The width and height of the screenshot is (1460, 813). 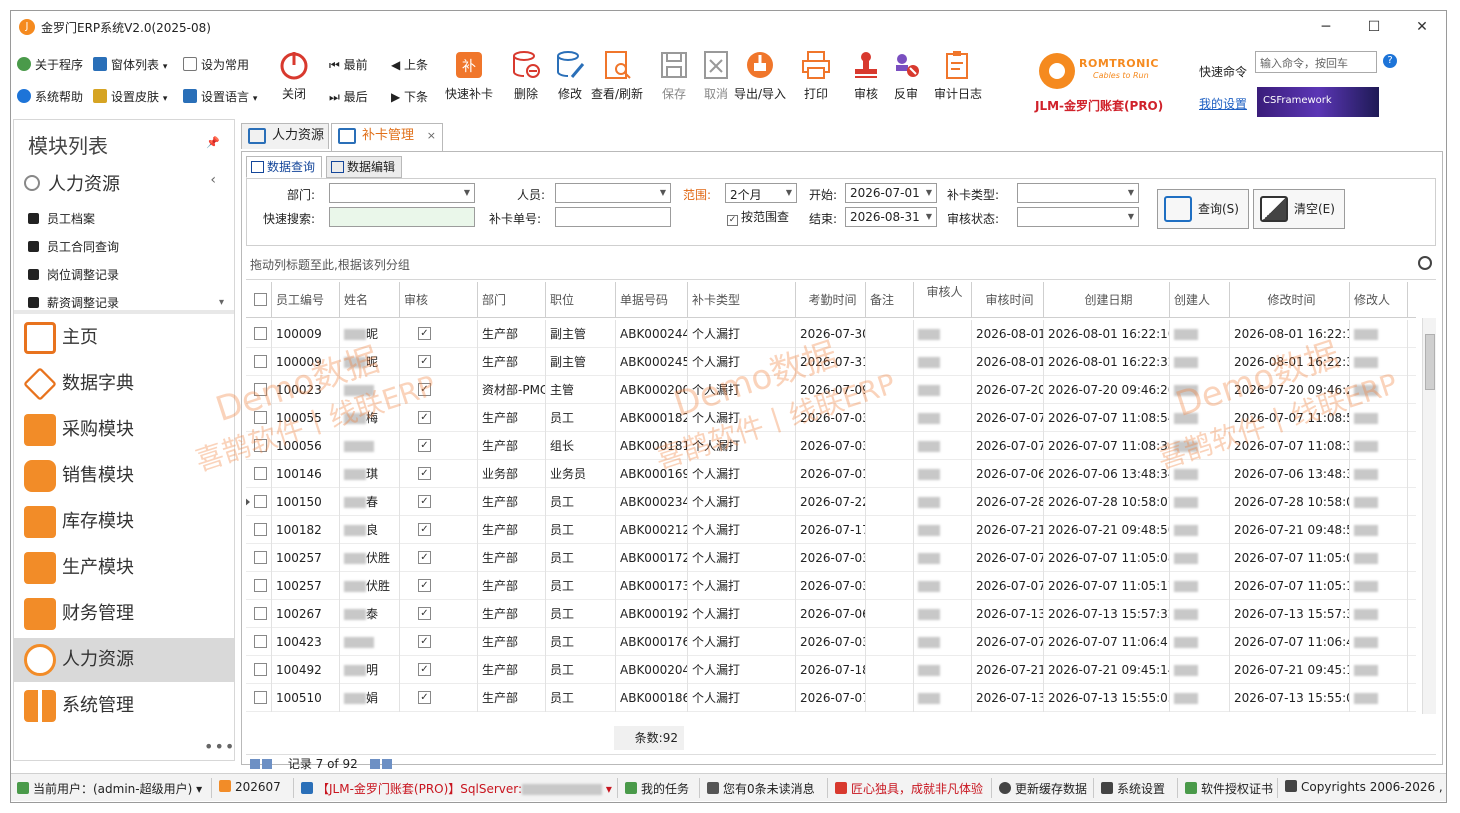 I want to click on set-language-button: 设置语言 ▾, so click(x=220, y=97).